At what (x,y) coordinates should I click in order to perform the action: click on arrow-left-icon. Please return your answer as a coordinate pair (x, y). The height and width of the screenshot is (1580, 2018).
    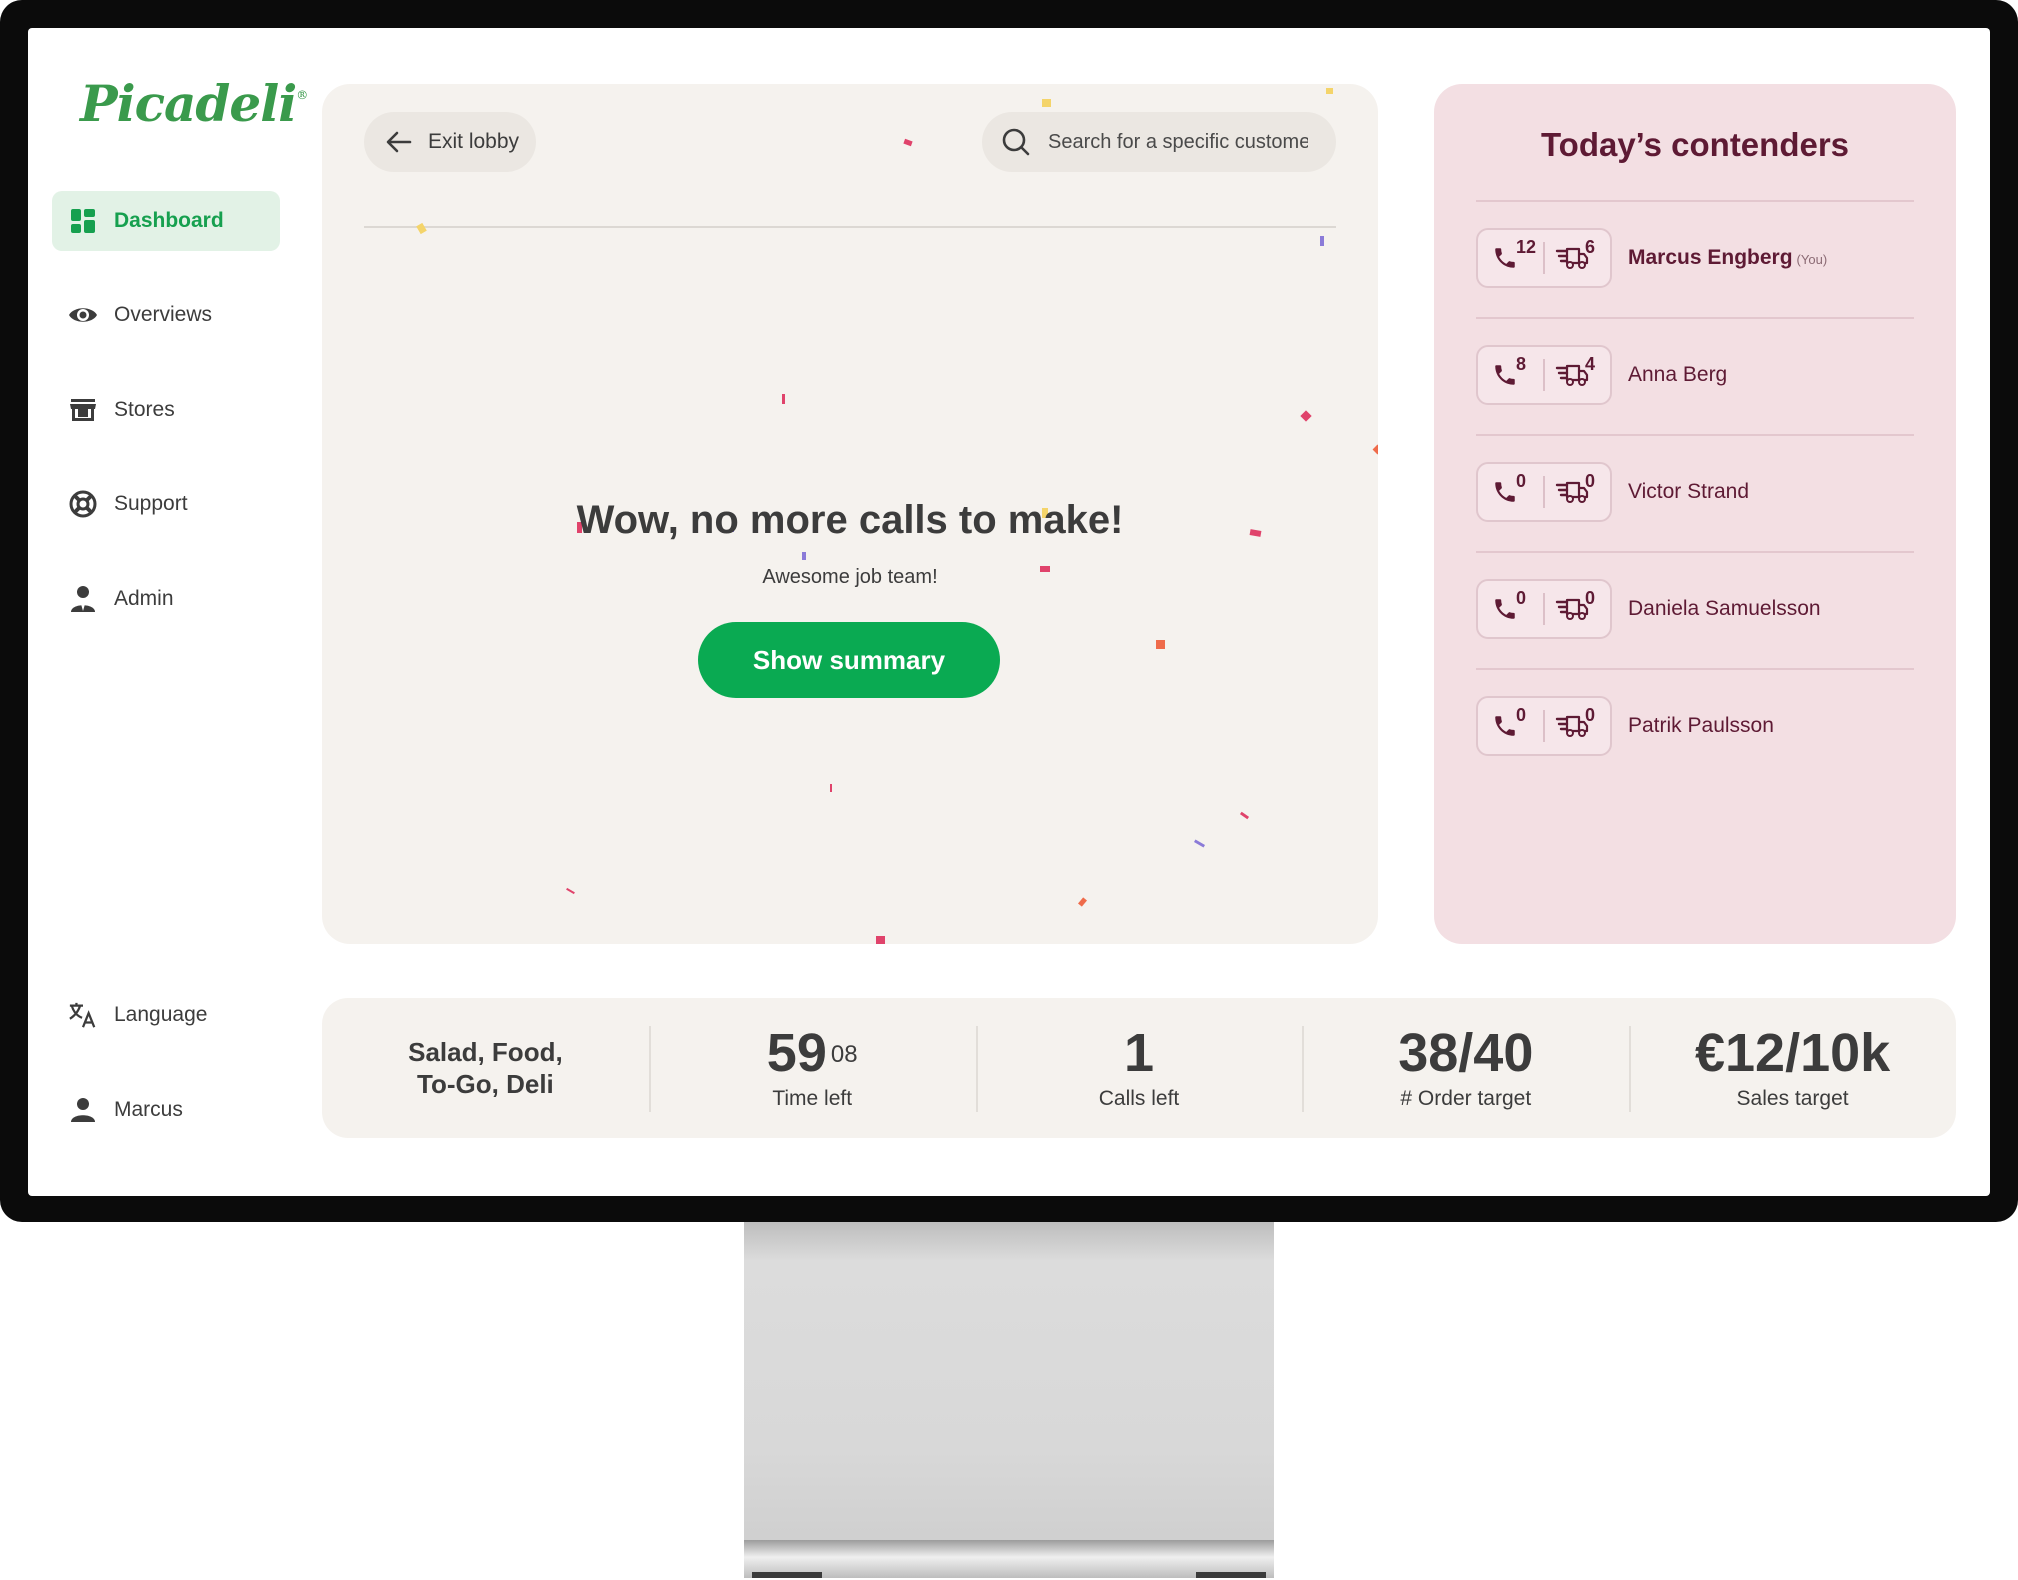
    Looking at the image, I should click on (399, 142).